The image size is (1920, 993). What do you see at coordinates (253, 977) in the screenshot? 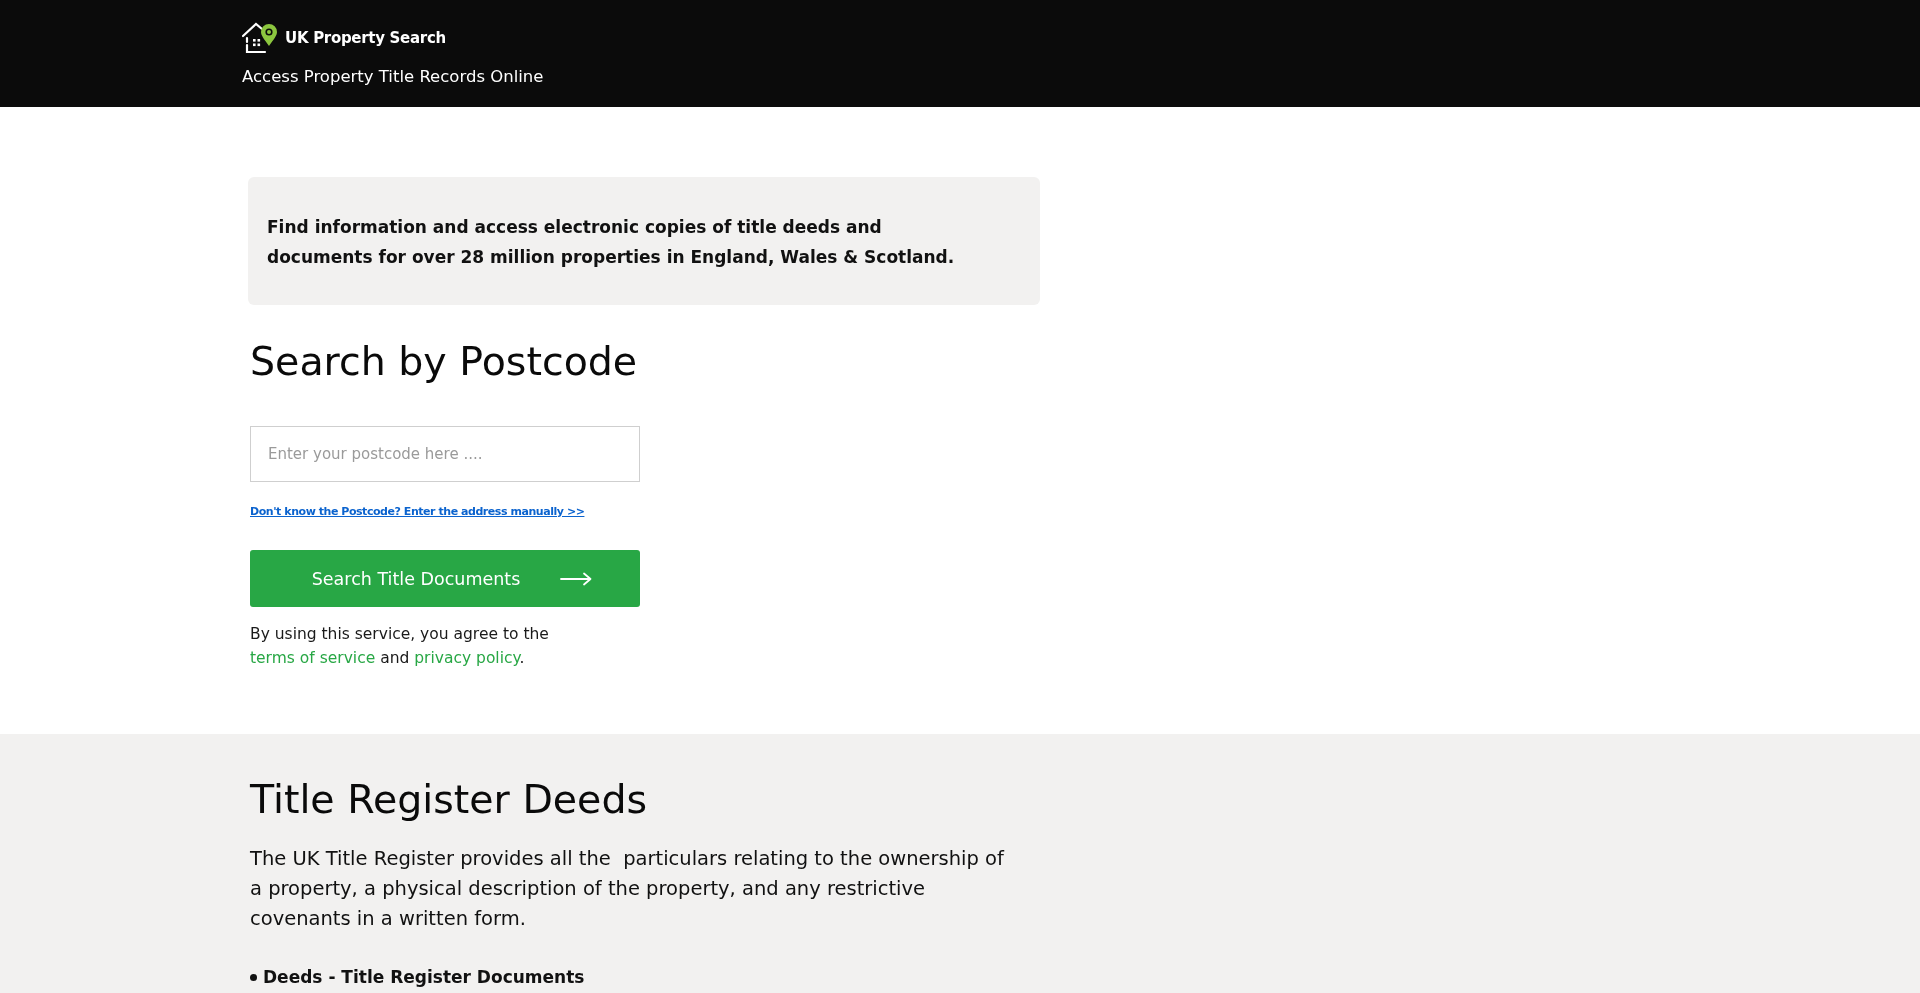
I see `bullet-icon` at bounding box center [253, 977].